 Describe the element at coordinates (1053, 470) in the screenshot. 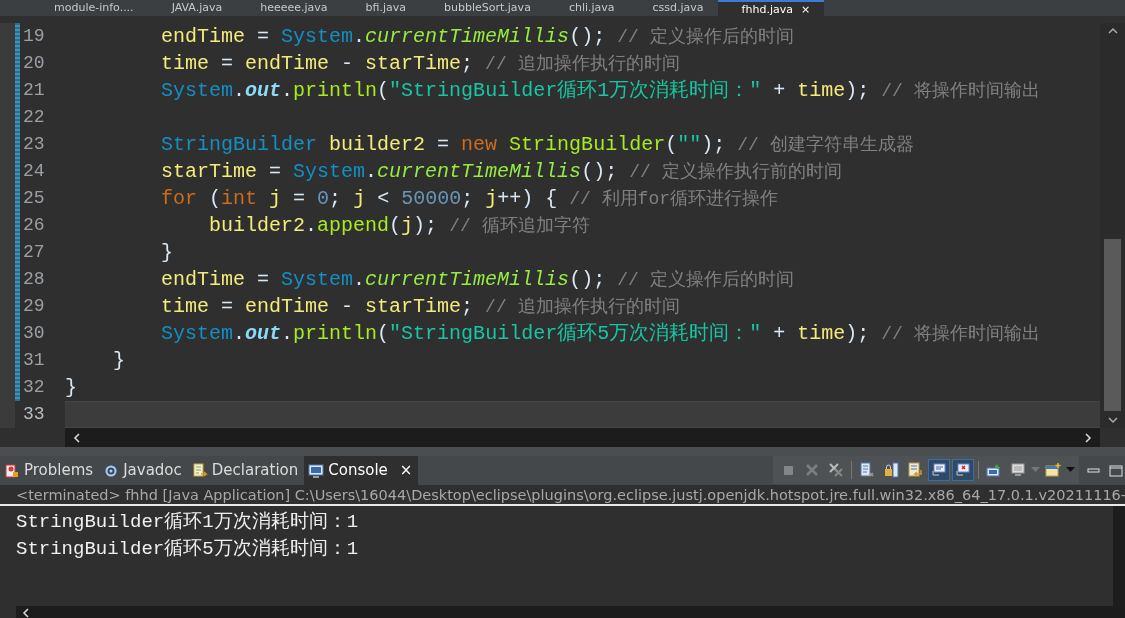

I see `new-window-icon` at that location.